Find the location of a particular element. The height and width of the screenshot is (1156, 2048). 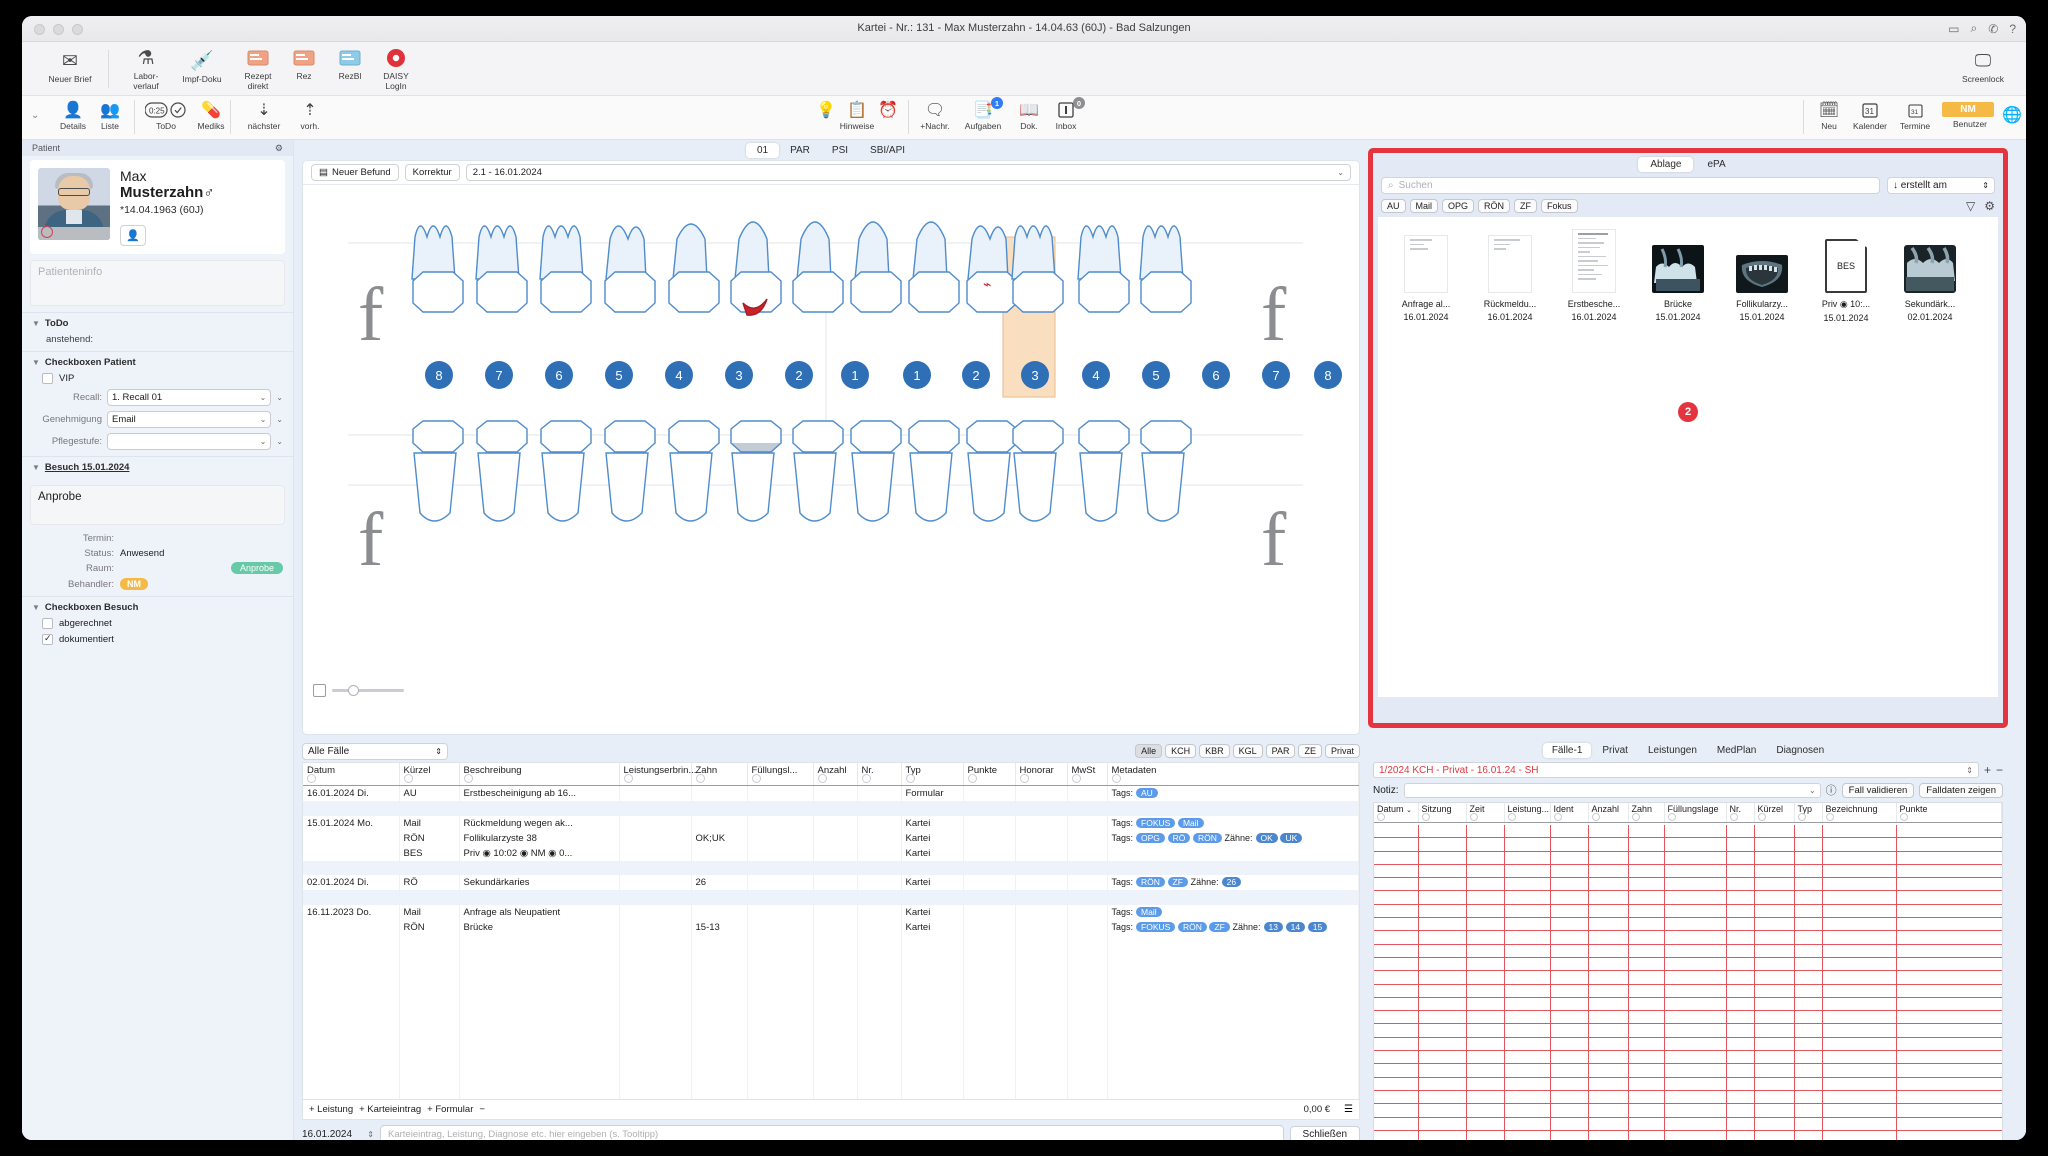

lcol-fuellungslage: Füllungslage is located at coordinates (1695, 813).